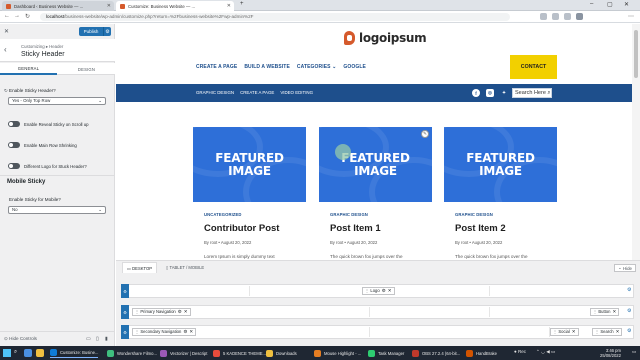 The width and height of the screenshot is (640, 360). I want to click on facebook-icon: f, so click(476, 93).